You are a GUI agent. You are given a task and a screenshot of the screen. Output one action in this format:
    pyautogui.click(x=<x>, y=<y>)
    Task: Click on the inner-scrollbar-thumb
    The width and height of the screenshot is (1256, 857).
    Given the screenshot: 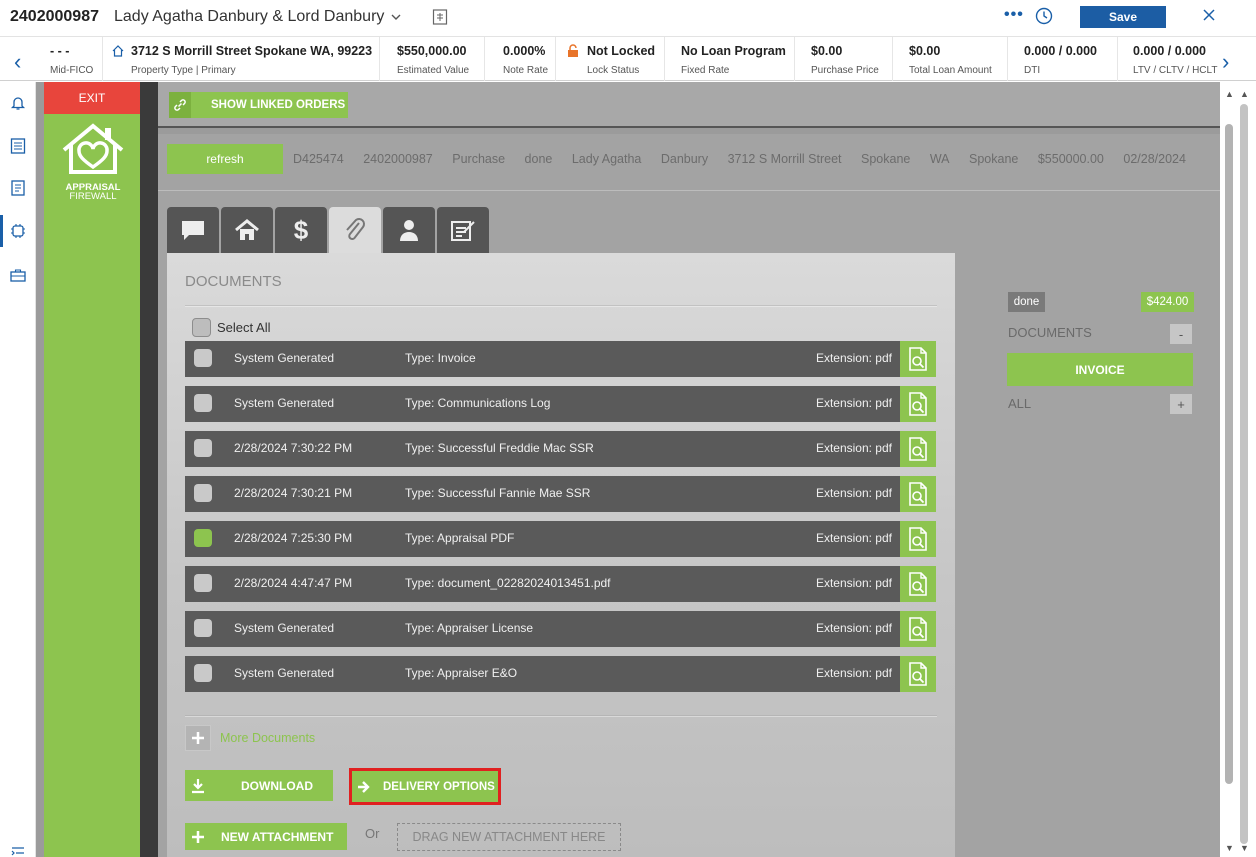 What is the action you would take?
    pyautogui.click(x=1229, y=454)
    